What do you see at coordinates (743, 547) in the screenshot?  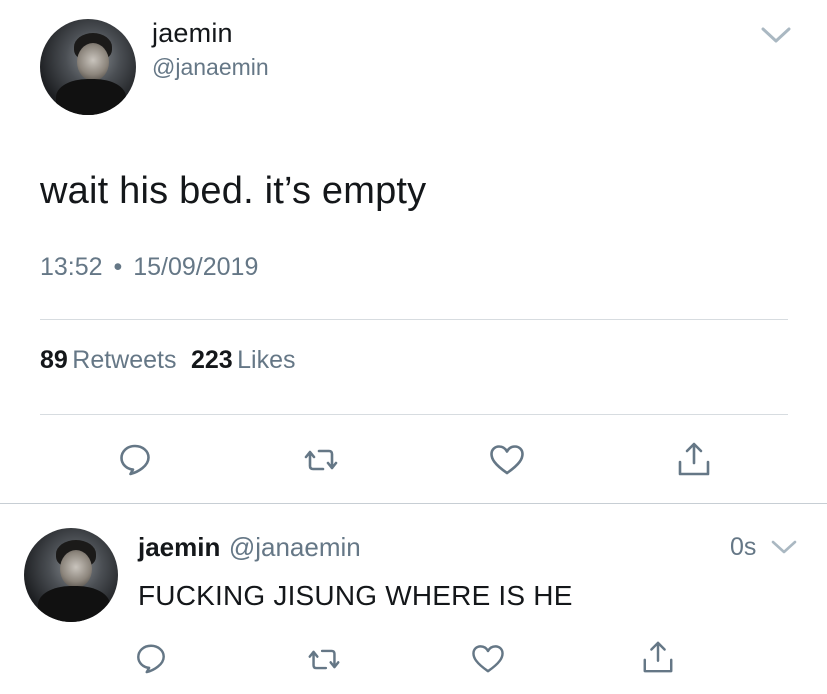 I see `reply-timestamp: 0s` at bounding box center [743, 547].